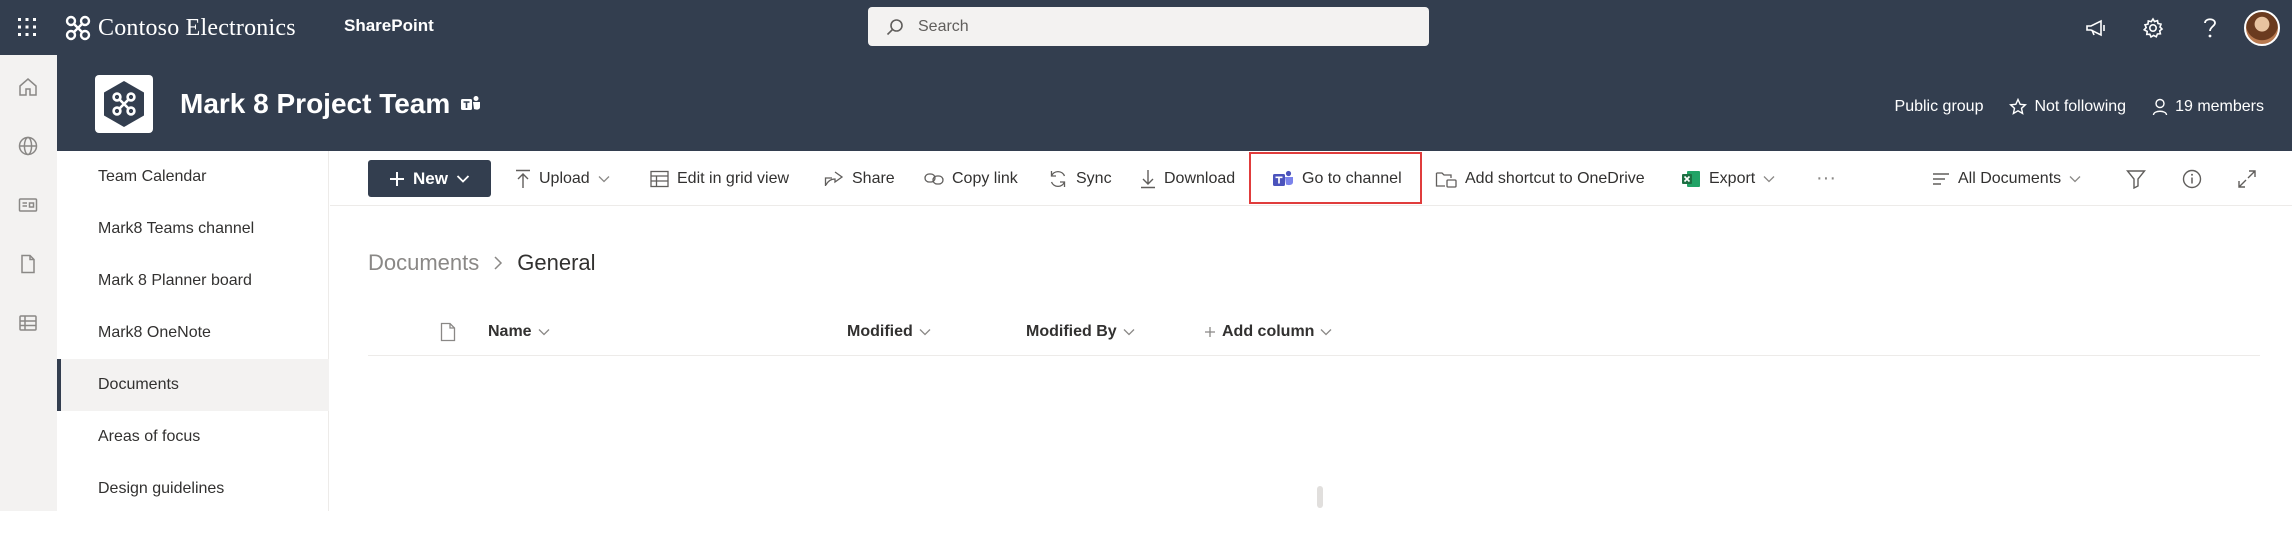 This screenshot has height=551, width=2292. What do you see at coordinates (880, 331) in the screenshot?
I see `column-modified-label: Modified` at bounding box center [880, 331].